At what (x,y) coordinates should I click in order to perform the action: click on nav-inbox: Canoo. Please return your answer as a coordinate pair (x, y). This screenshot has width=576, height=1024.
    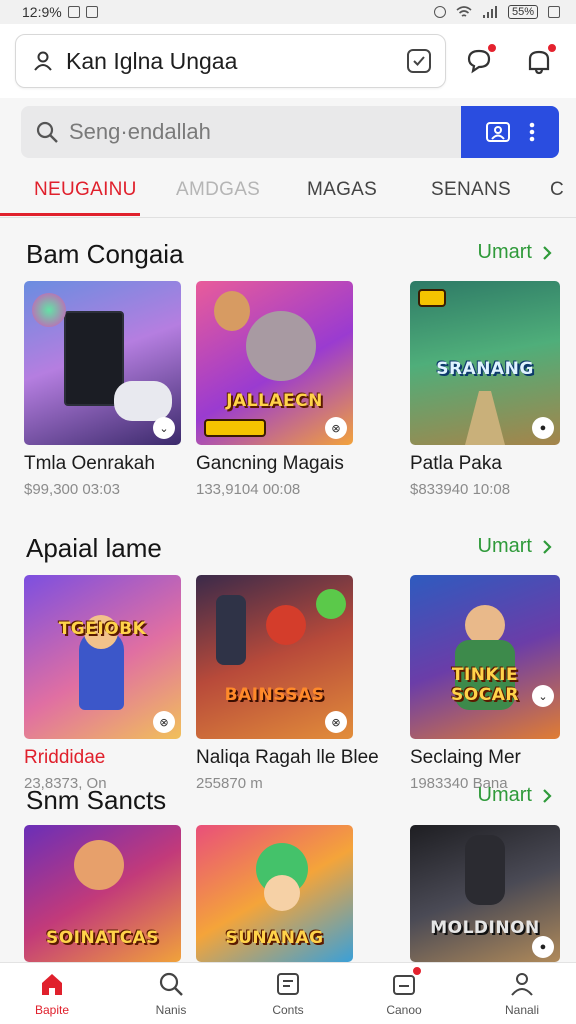
    Looking at the image, I should click on (404, 991).